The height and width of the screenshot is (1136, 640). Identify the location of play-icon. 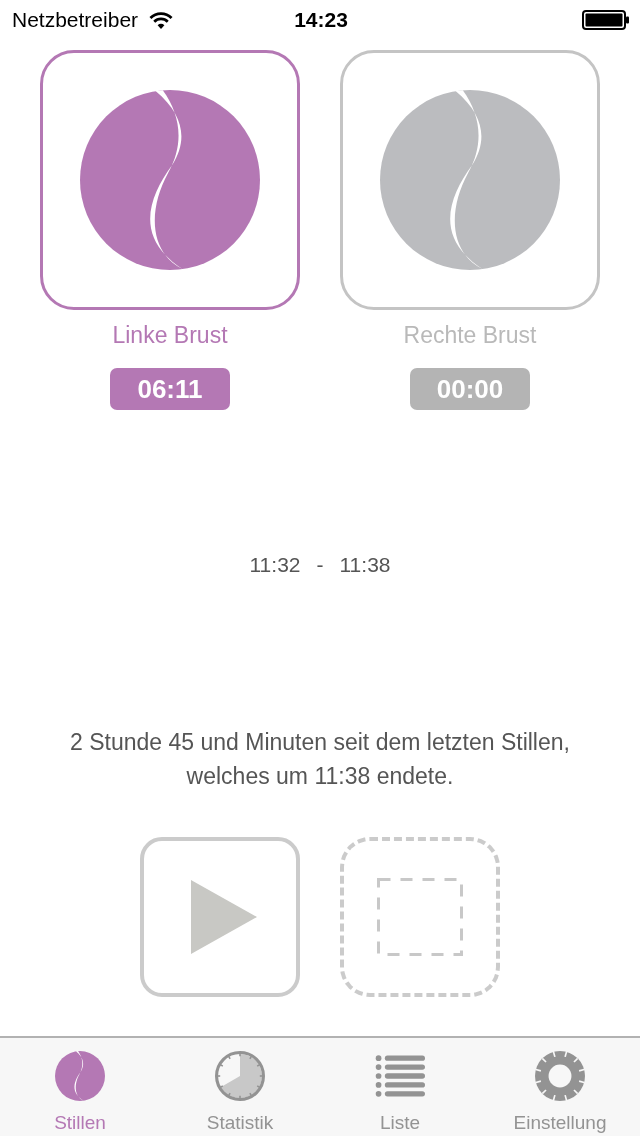
(224, 917).